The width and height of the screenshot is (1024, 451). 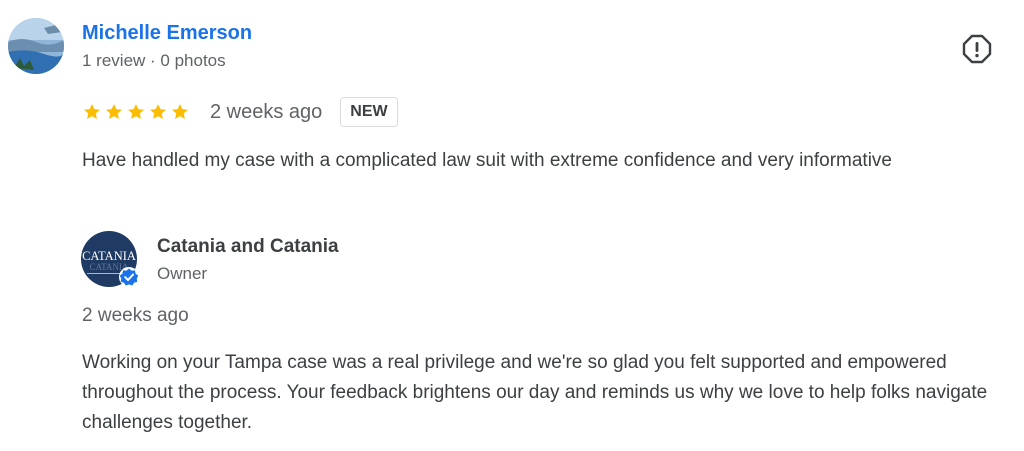 What do you see at coordinates (167, 33) in the screenshot?
I see `reviewer-name: Michelle Emerson` at bounding box center [167, 33].